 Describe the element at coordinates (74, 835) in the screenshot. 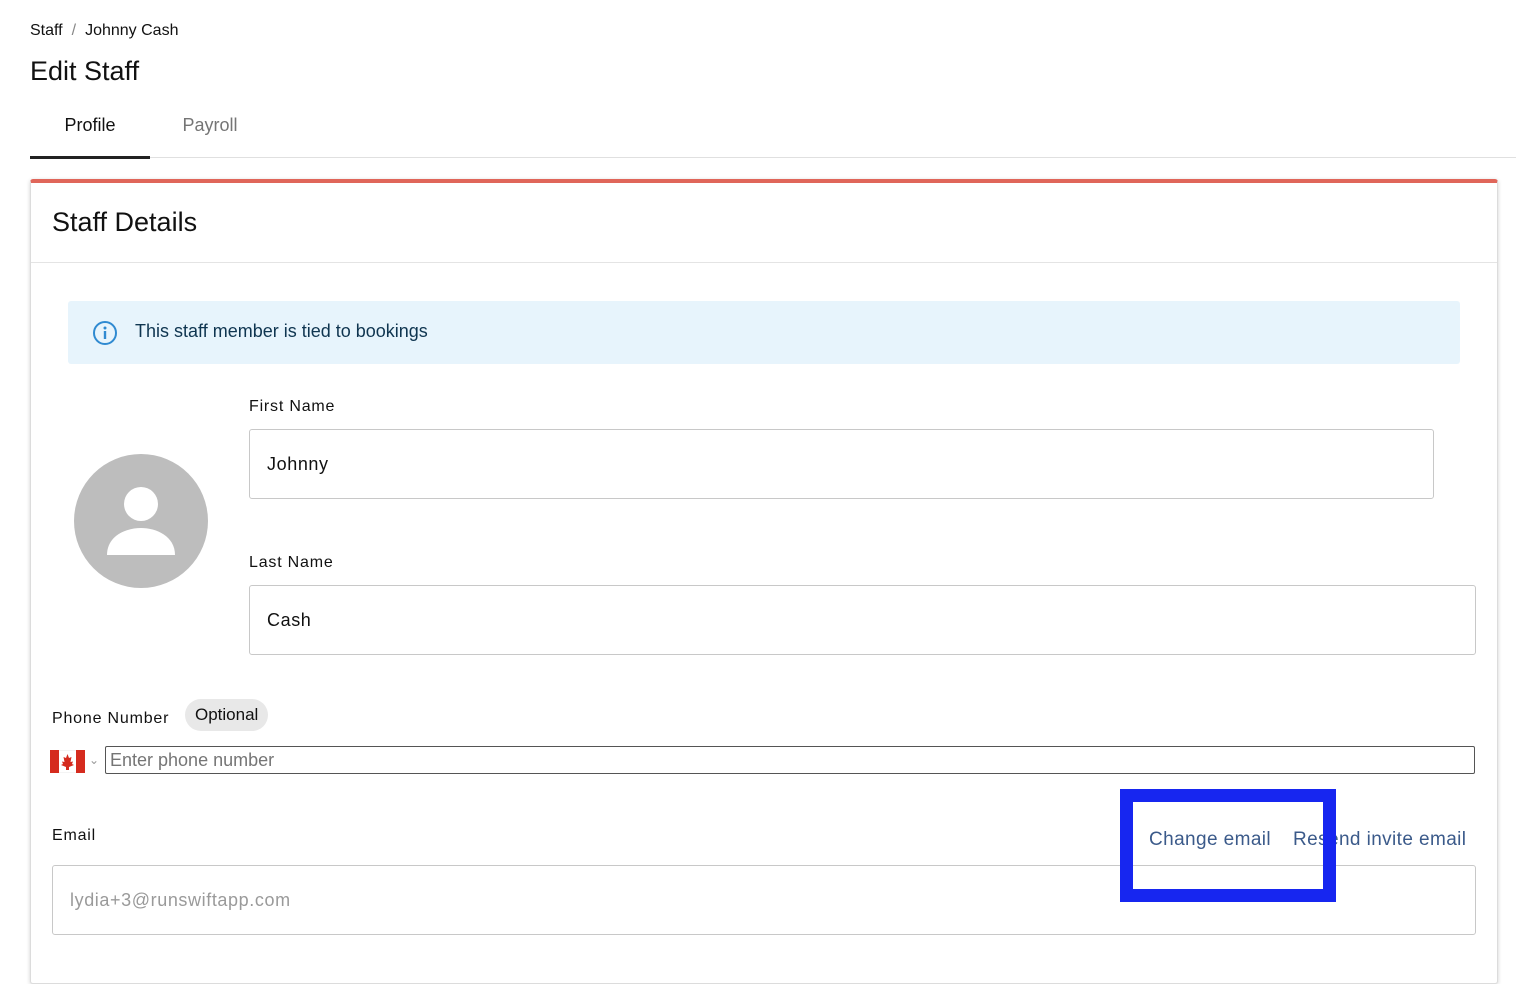

I see `email-label: Email` at that location.